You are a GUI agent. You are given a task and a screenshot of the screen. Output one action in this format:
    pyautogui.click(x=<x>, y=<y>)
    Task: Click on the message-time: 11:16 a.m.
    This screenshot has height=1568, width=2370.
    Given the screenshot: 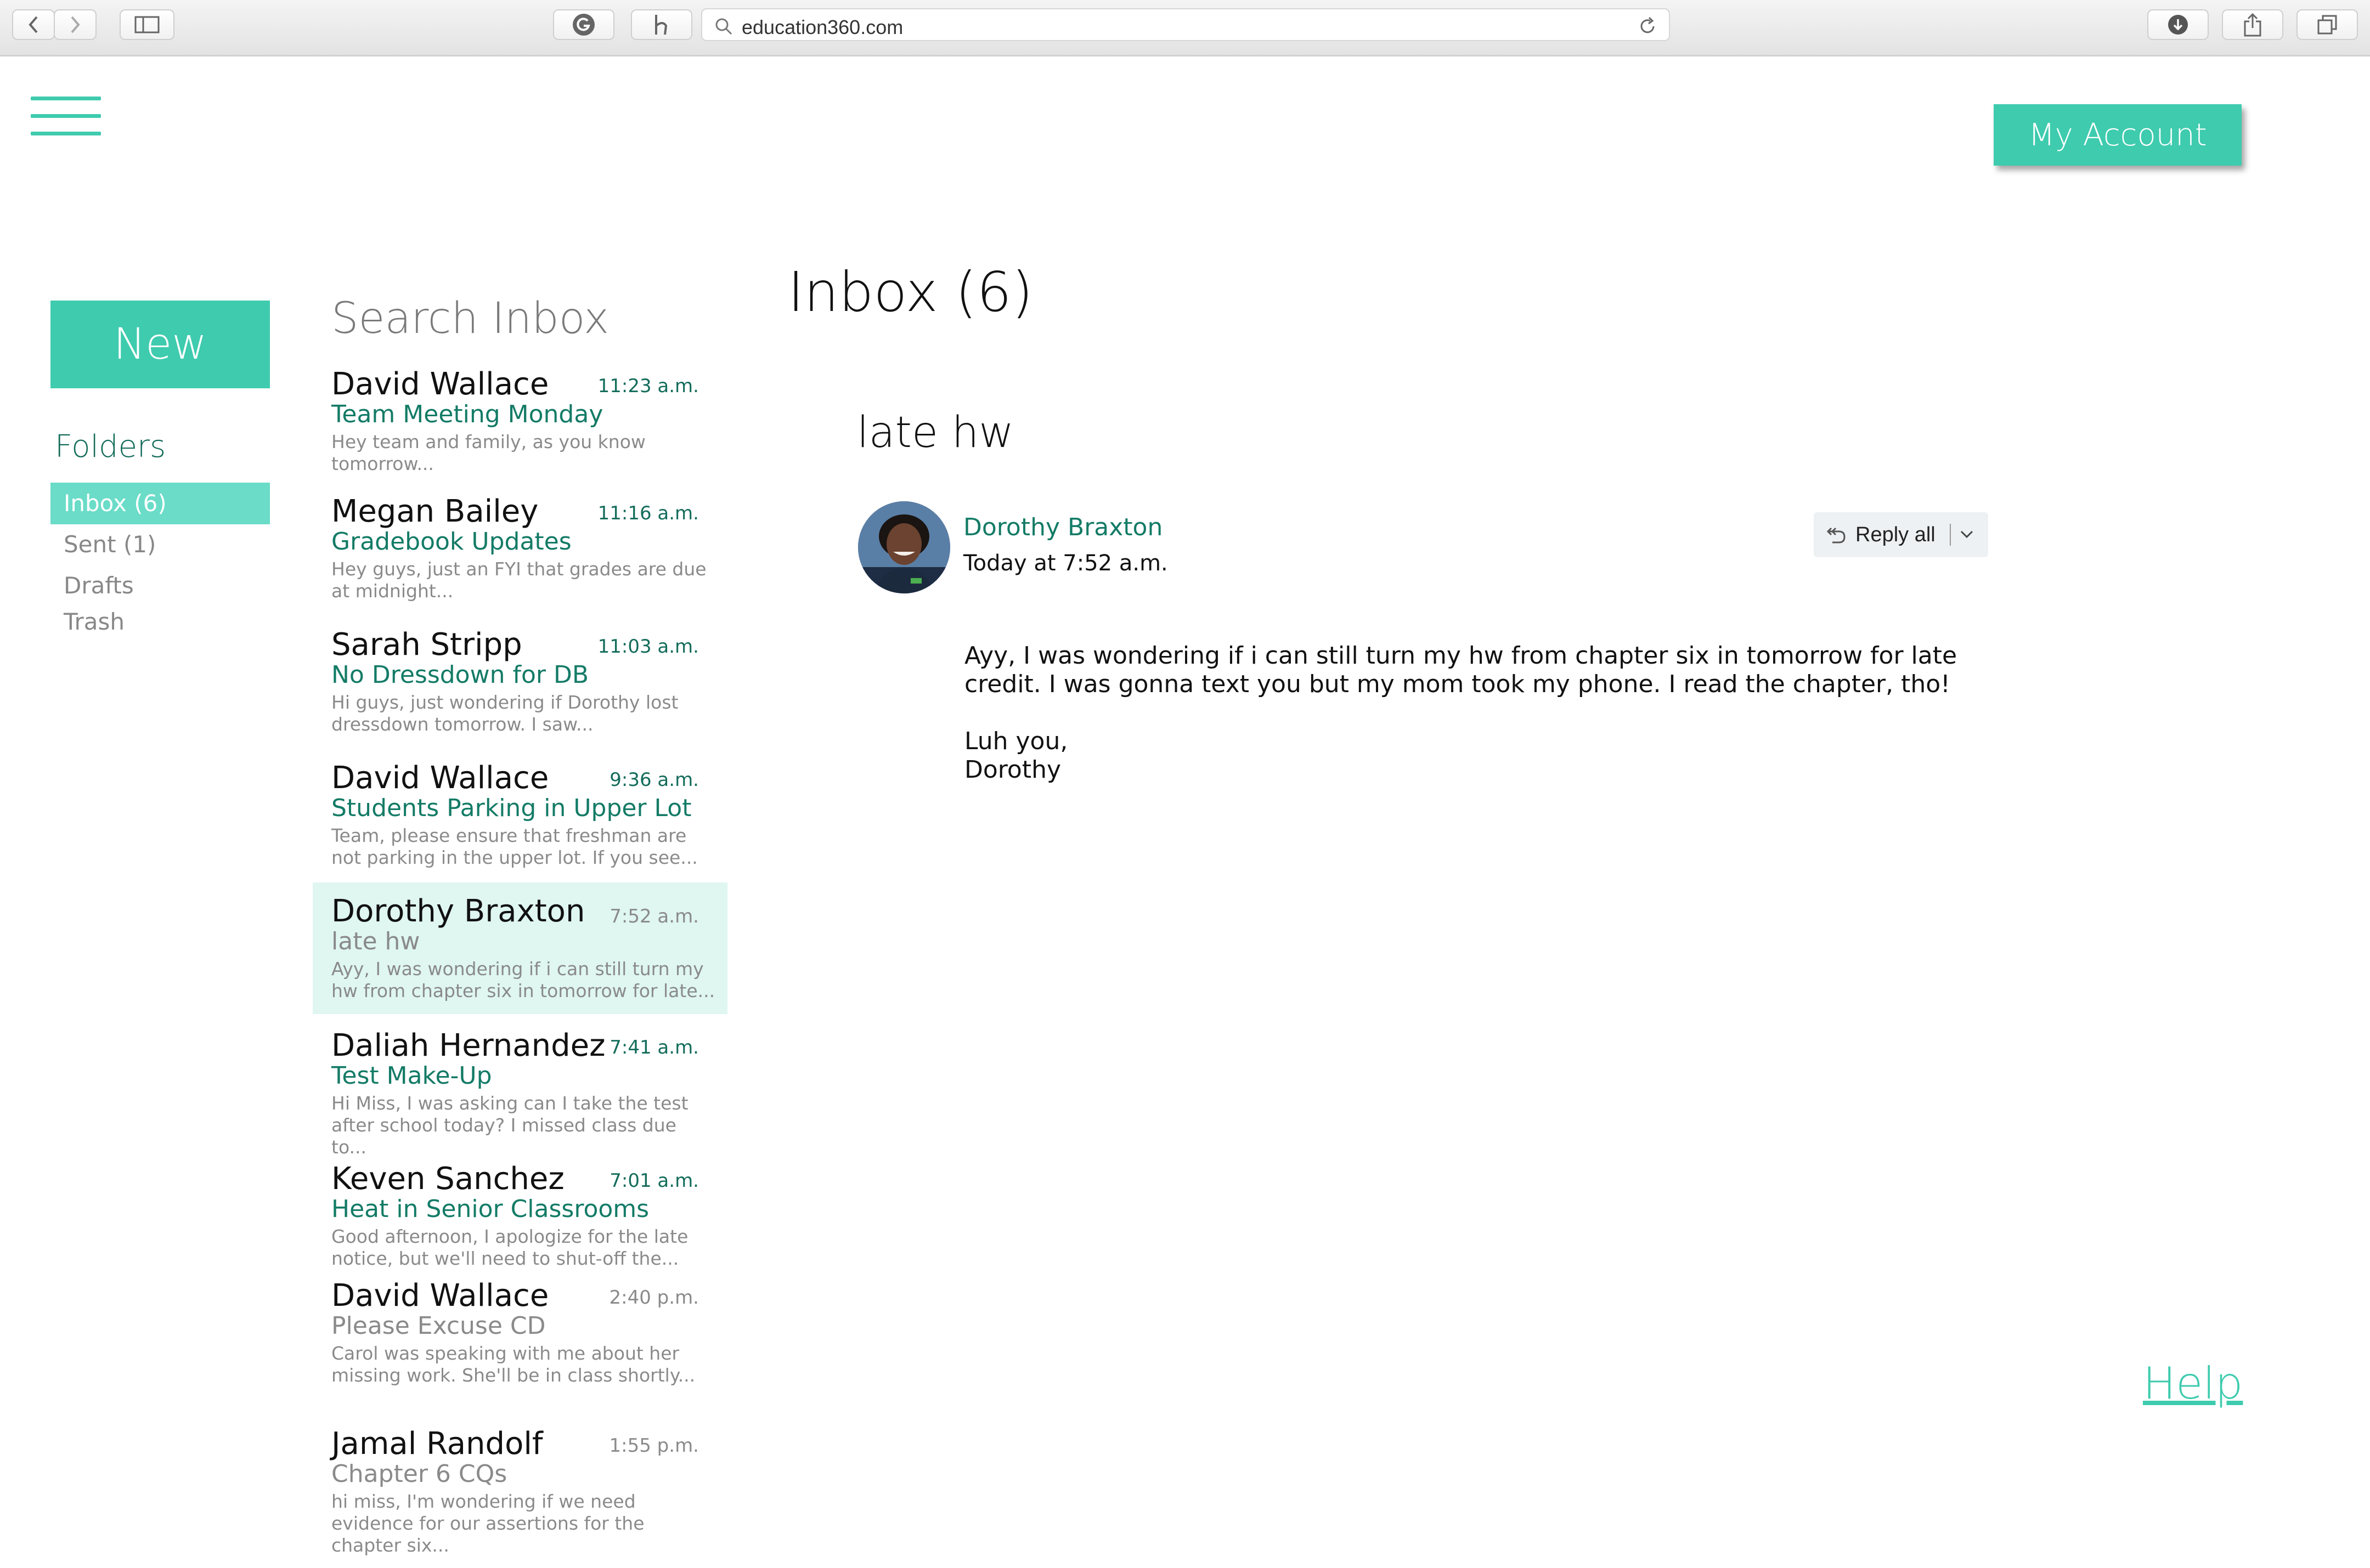 What is the action you would take?
    pyautogui.click(x=648, y=513)
    